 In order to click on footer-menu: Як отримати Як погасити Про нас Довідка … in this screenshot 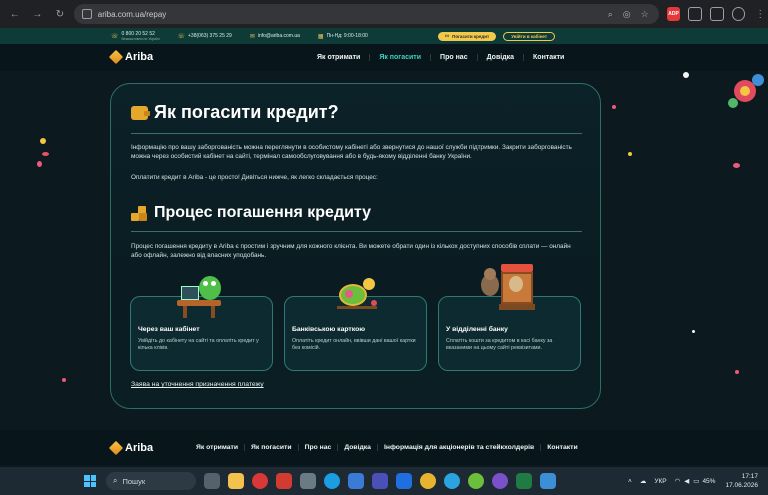, I will do `click(387, 447)`.